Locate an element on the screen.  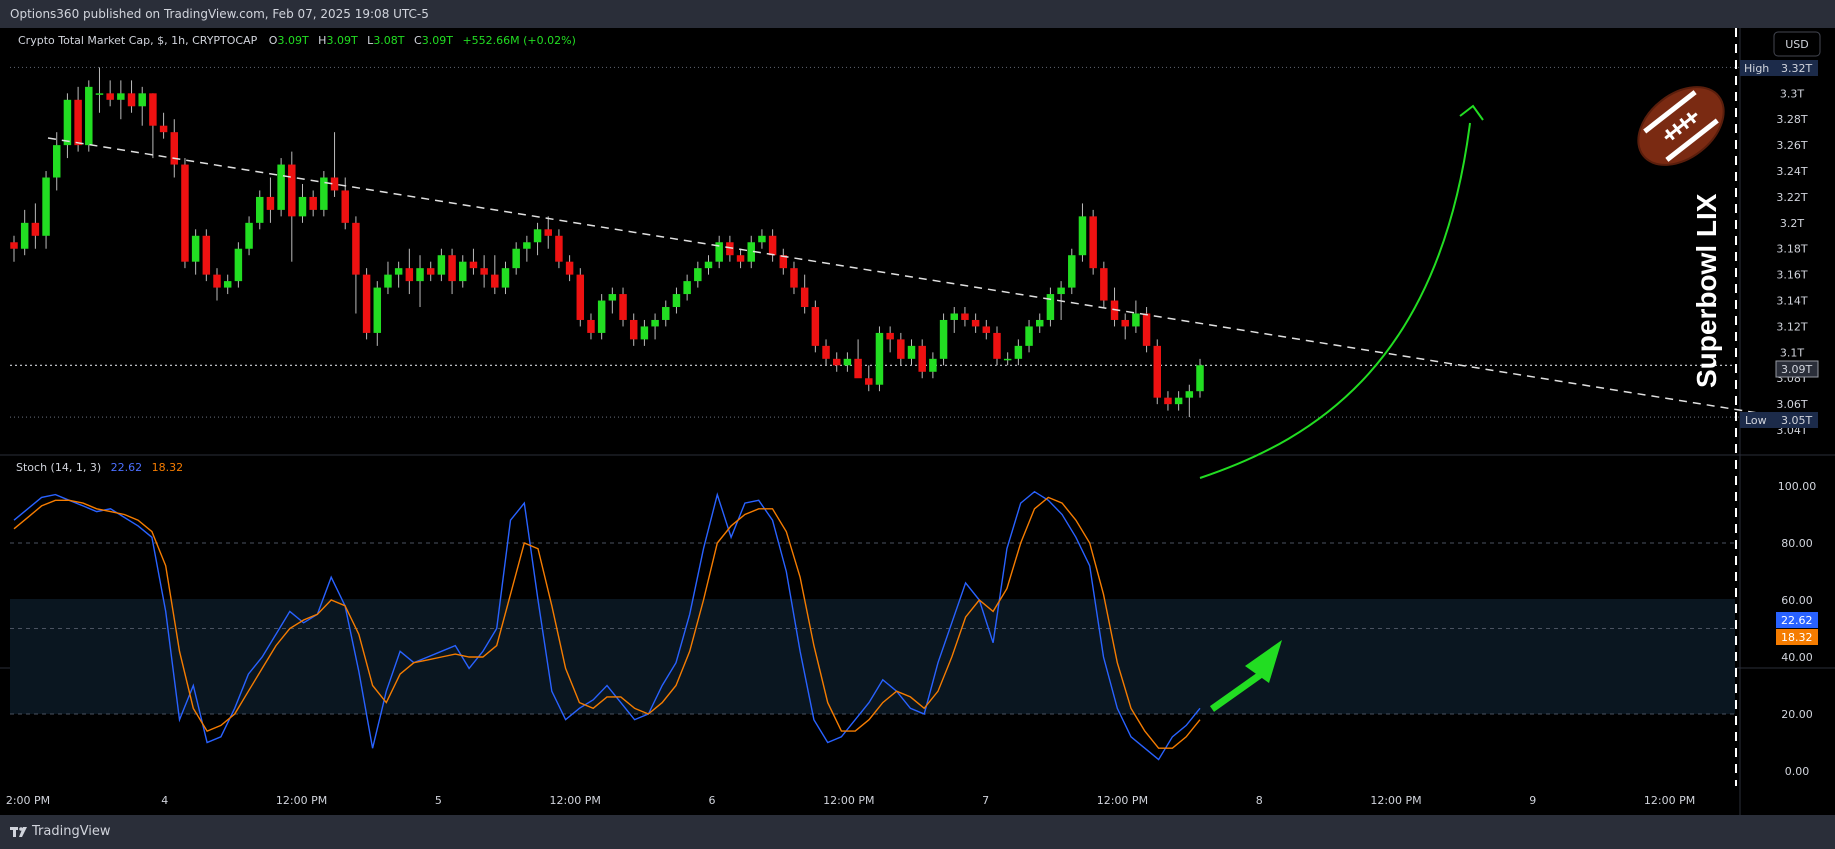
currency-button-label: USD is located at coordinates (1797, 44).